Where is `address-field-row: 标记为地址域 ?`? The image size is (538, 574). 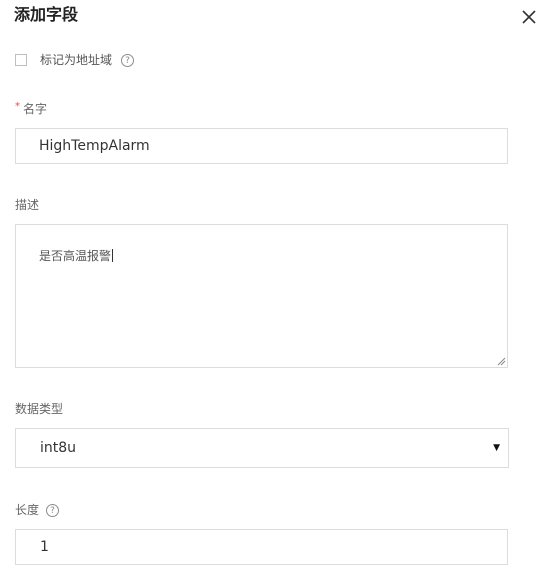
address-field-row: 标记为地址域 ? is located at coordinates (75, 60).